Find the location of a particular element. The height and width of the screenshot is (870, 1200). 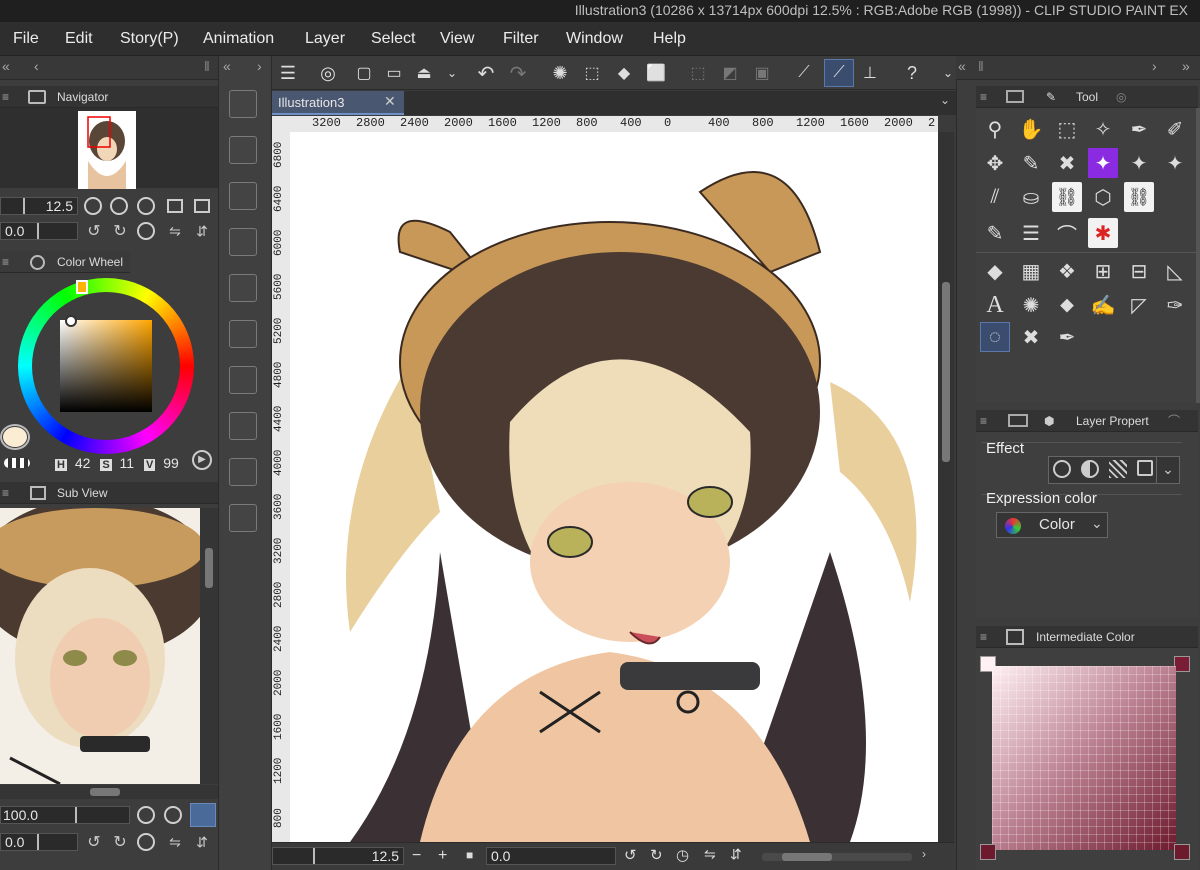

move-tool-icon: ✥ is located at coordinates (995, 163).